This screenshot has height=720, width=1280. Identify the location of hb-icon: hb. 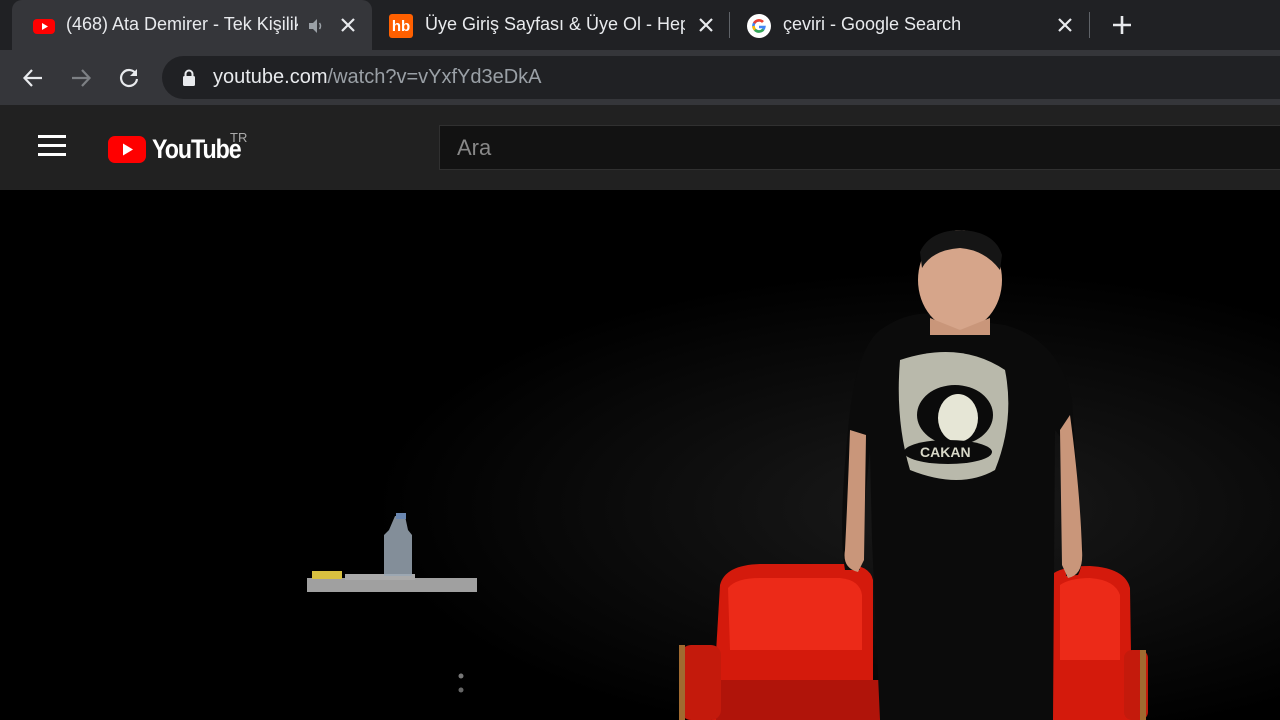
(401, 26).